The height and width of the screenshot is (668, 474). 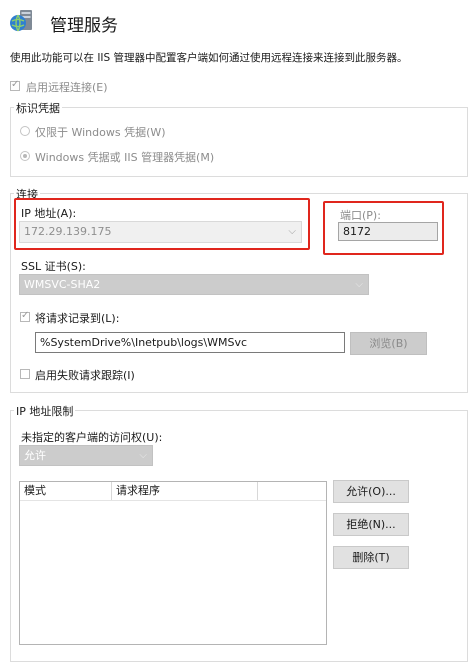 What do you see at coordinates (67, 87) in the screenshot?
I see `enable-remote-label: 启用远程连接(E)` at bounding box center [67, 87].